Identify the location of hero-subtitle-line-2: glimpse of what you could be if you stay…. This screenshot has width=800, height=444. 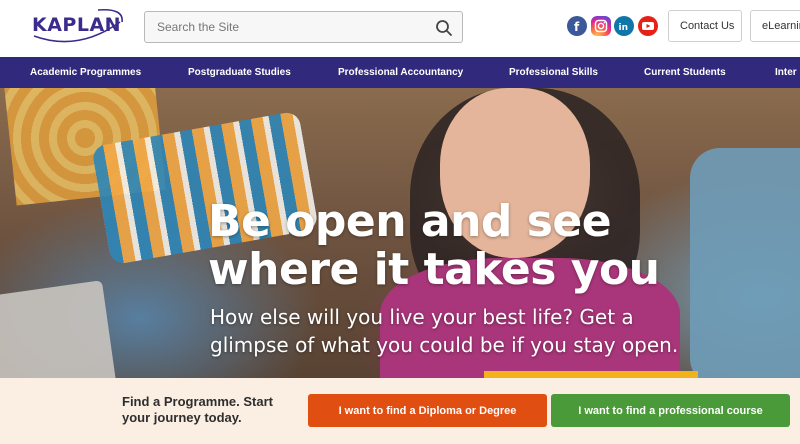
(444, 345).